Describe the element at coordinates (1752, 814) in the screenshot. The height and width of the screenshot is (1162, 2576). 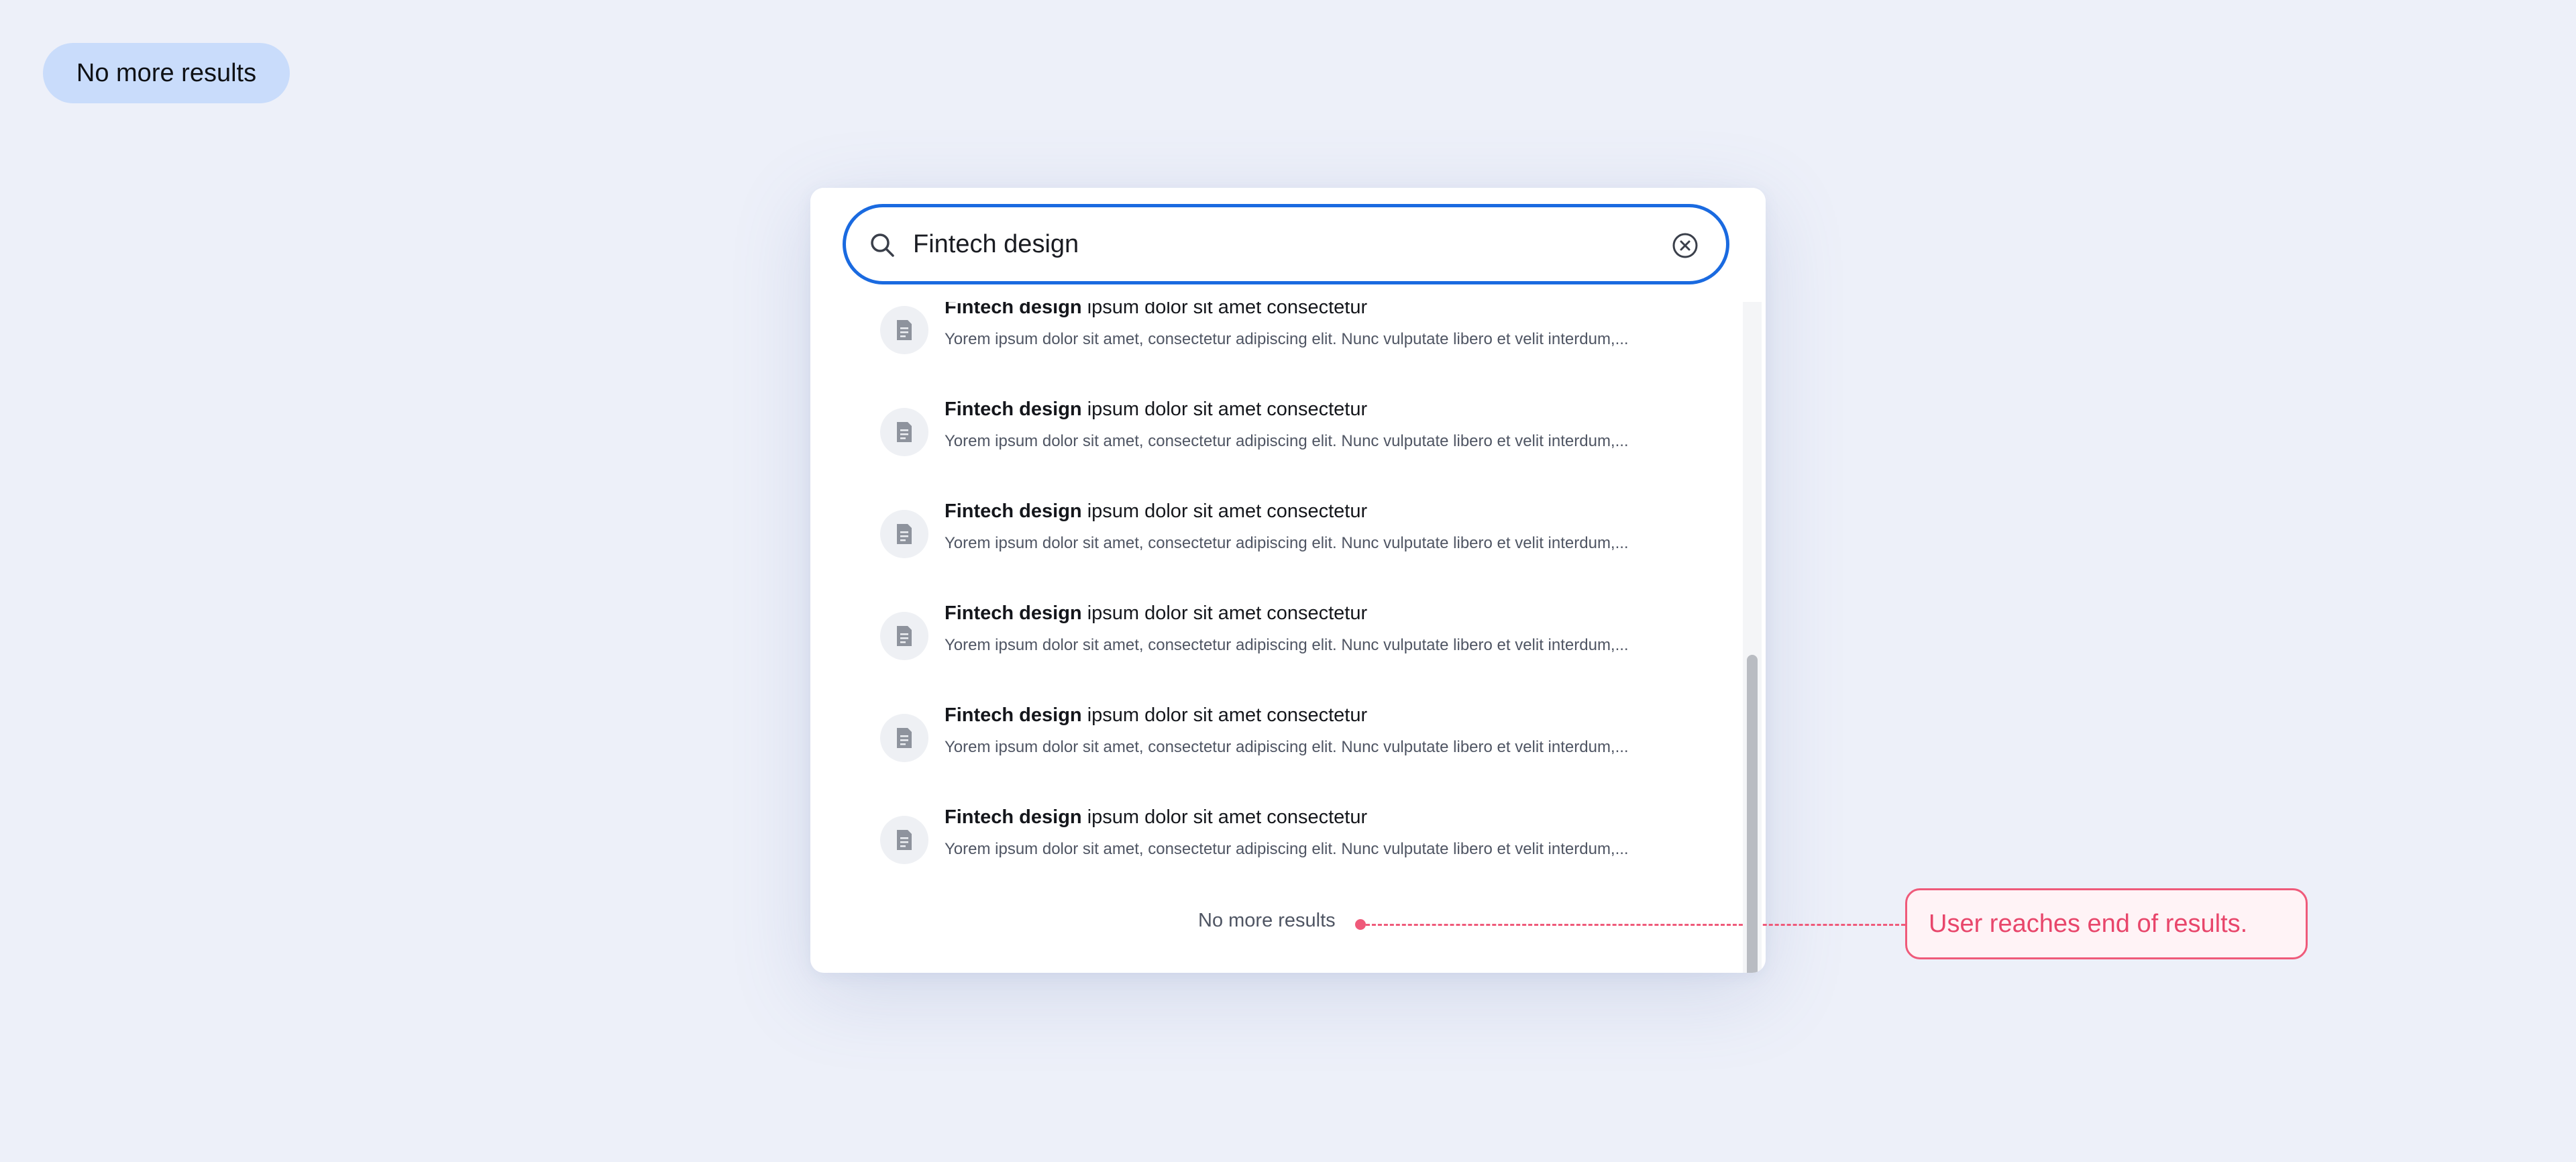
I see `scrollbar-thumb` at that location.